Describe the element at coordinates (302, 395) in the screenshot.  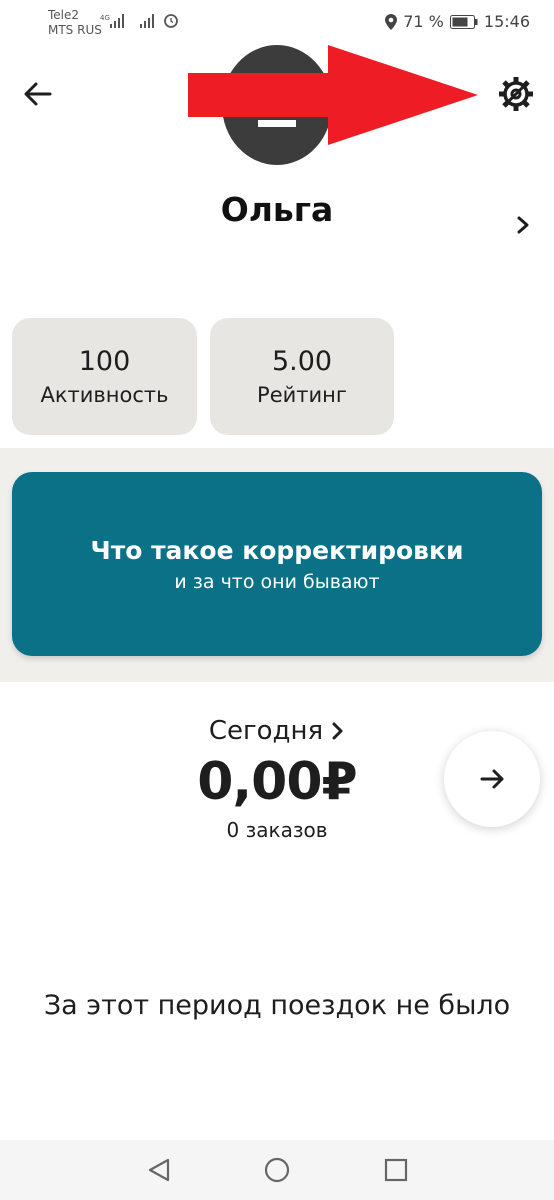
I see `rating-label: Рейтинг` at that location.